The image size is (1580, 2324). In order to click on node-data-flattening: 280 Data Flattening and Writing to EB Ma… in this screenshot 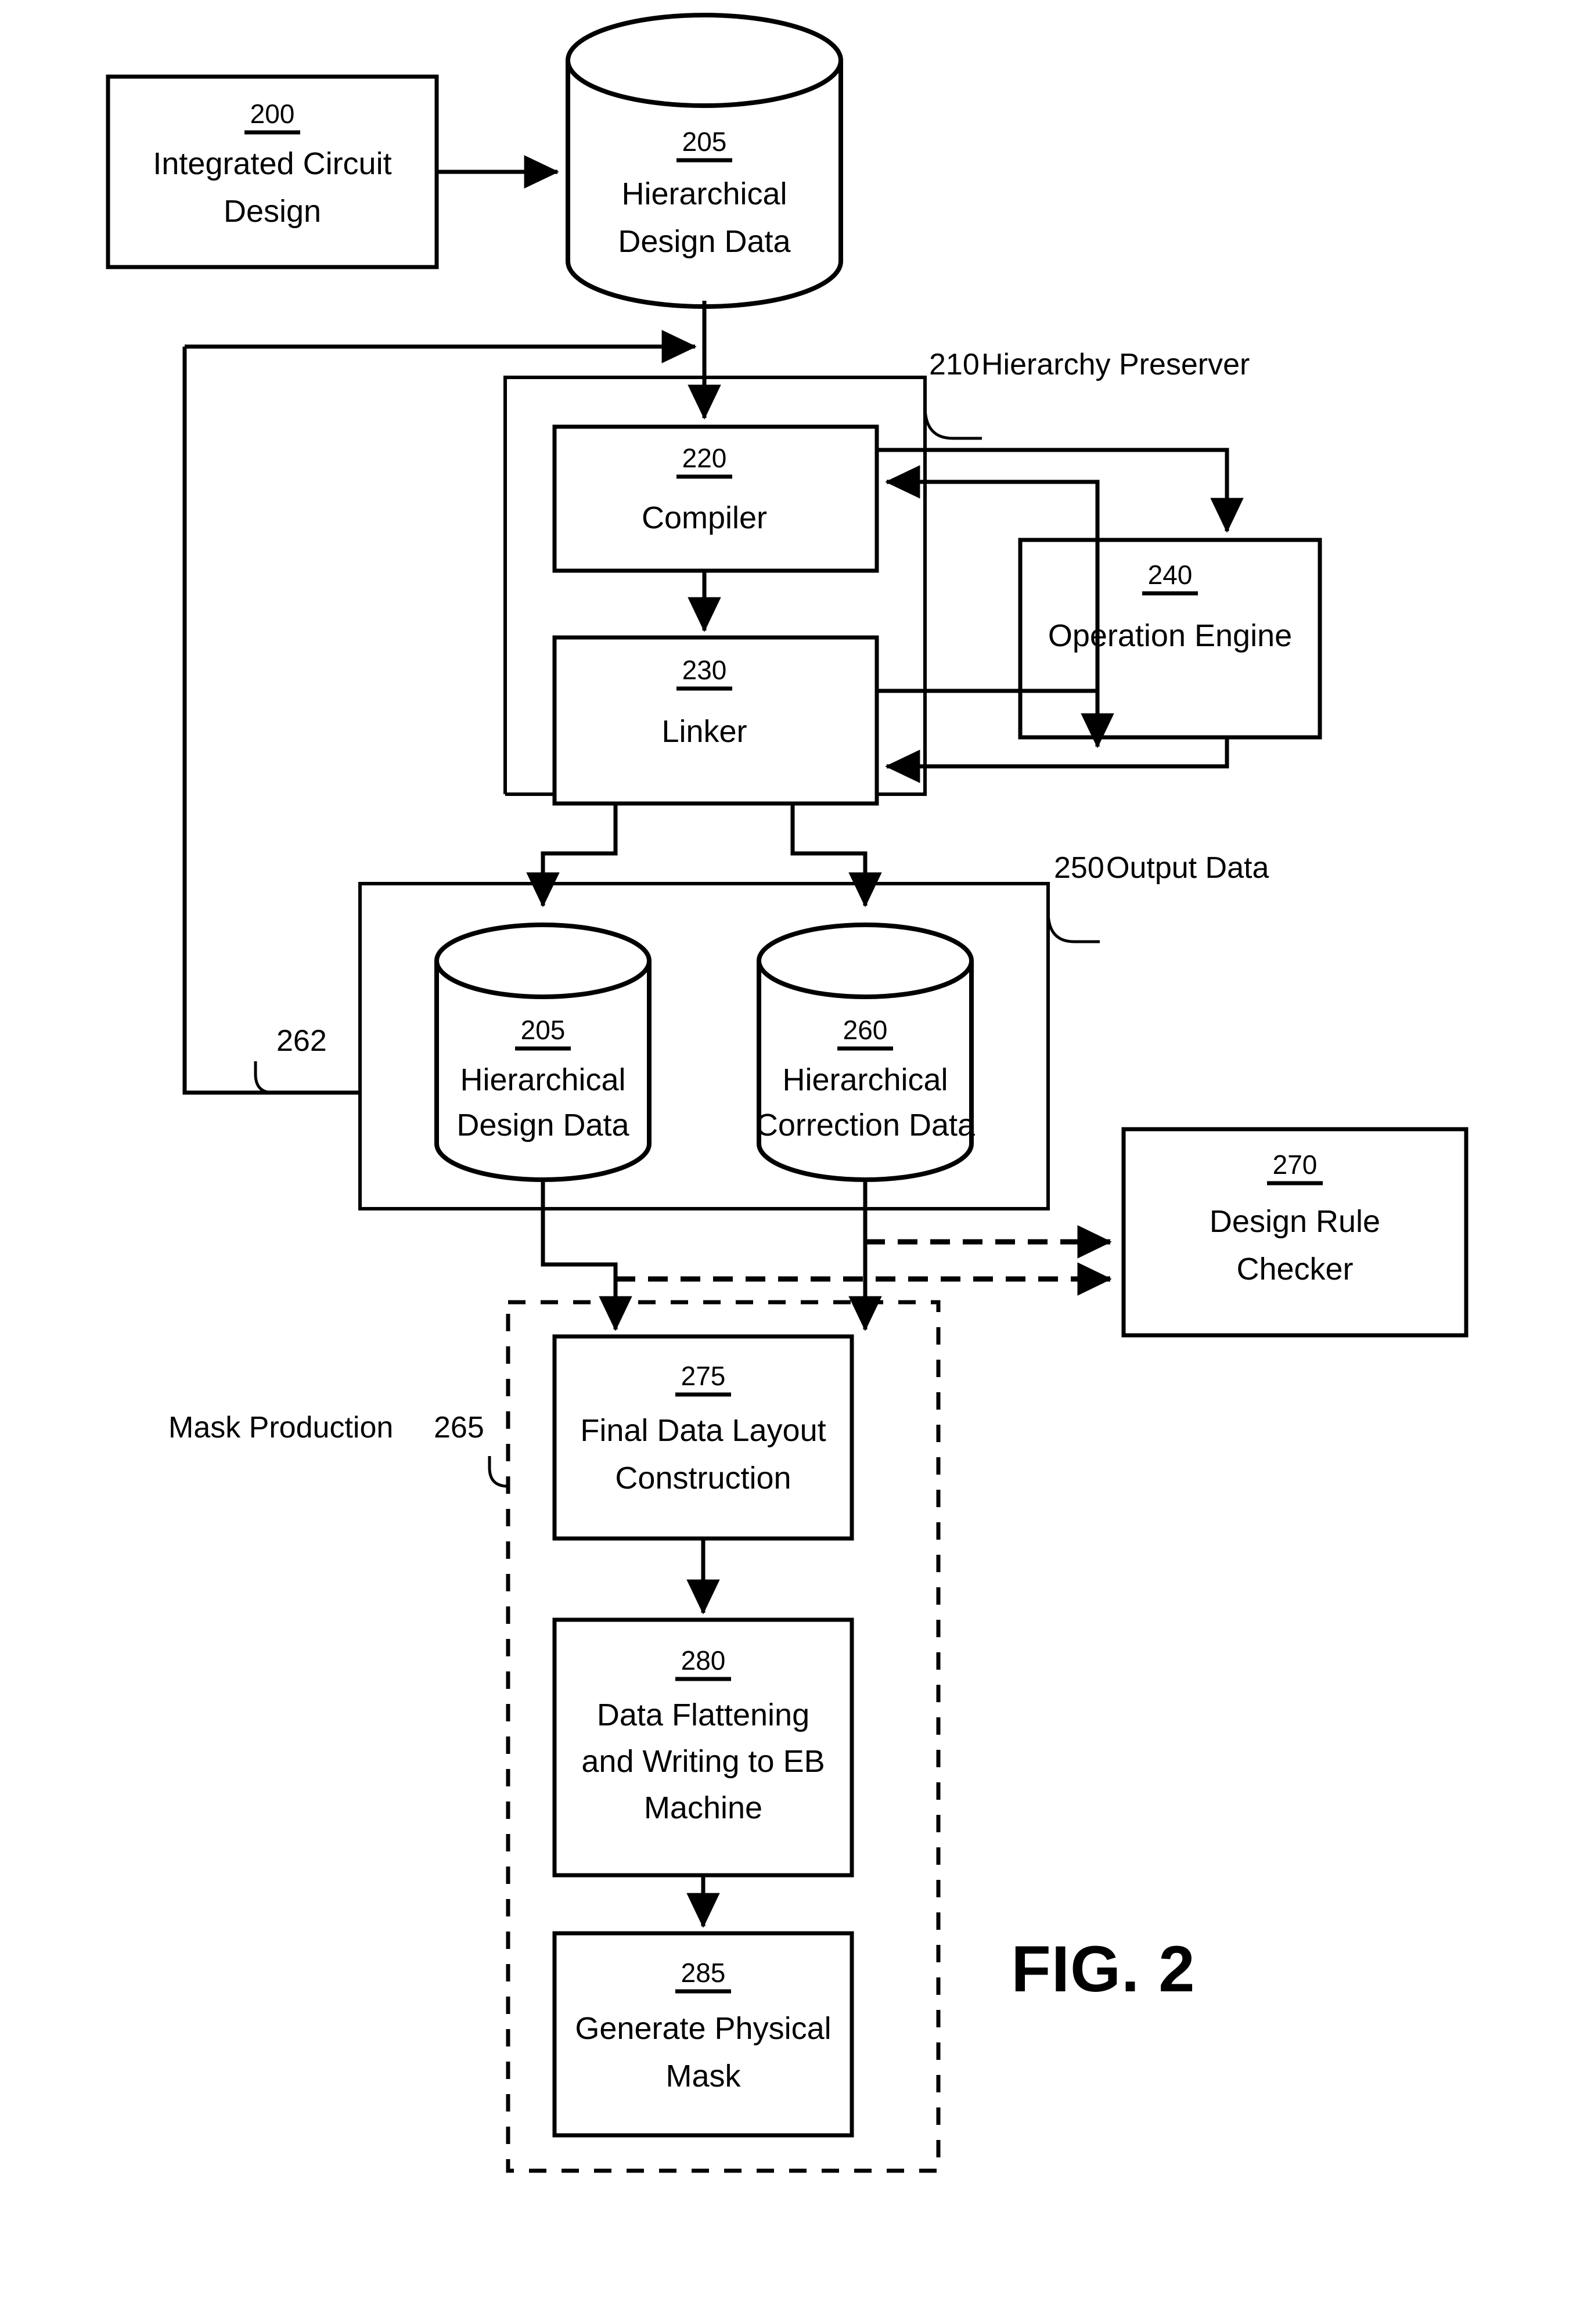, I will do `click(703, 1747)`.